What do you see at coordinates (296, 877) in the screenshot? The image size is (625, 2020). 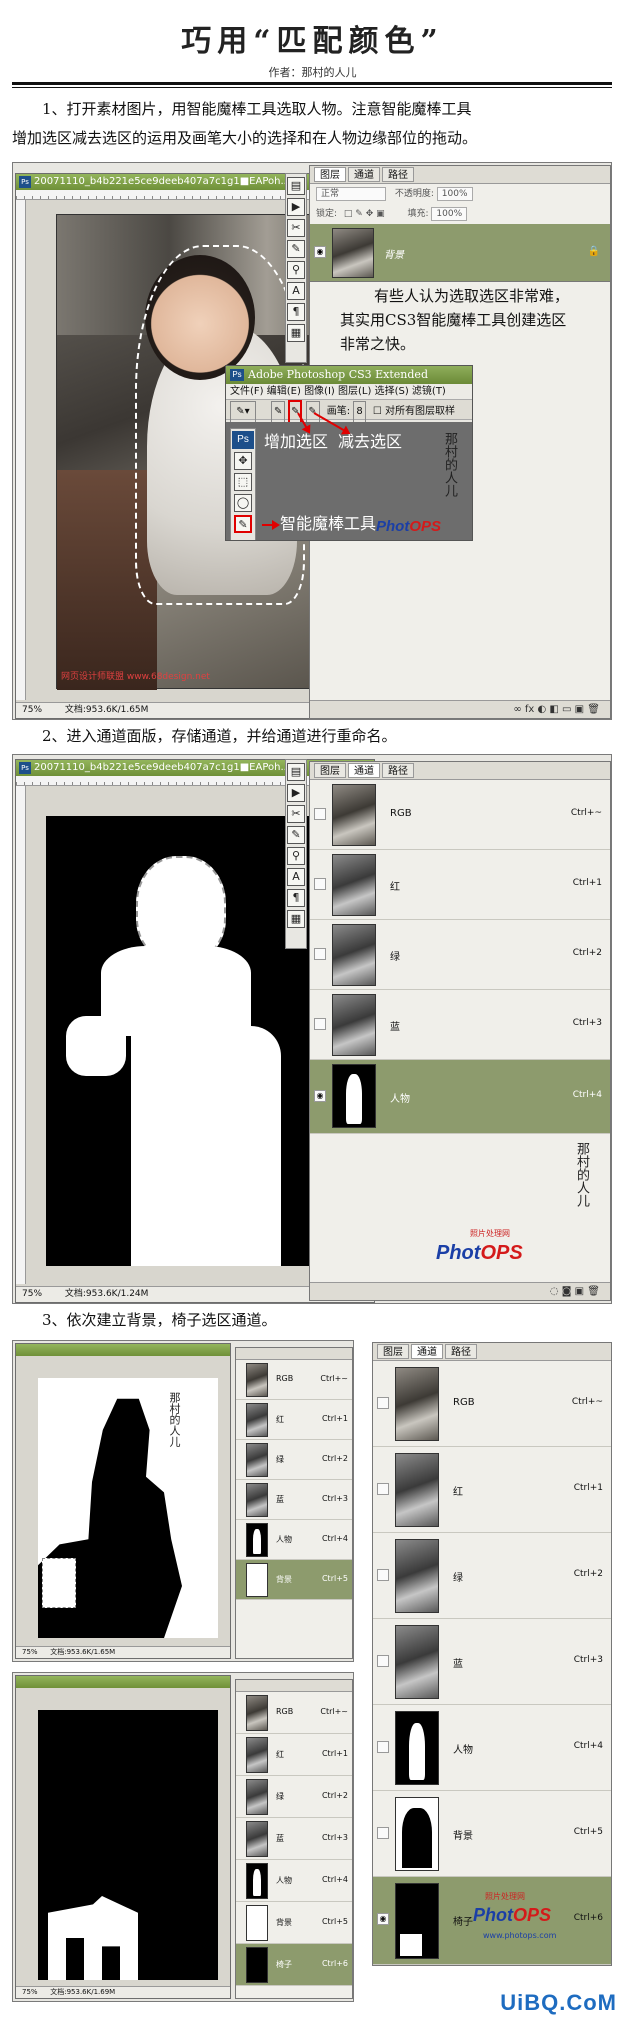 I see `character-icon-2: A` at bounding box center [296, 877].